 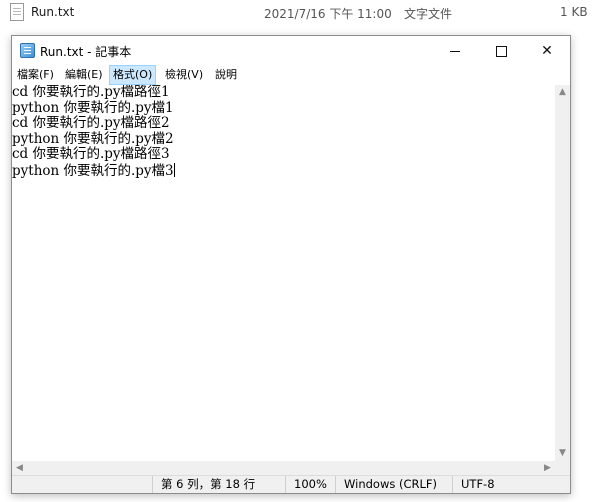 What do you see at coordinates (35, 75) in the screenshot?
I see `menu-file: 檔案(F)` at bounding box center [35, 75].